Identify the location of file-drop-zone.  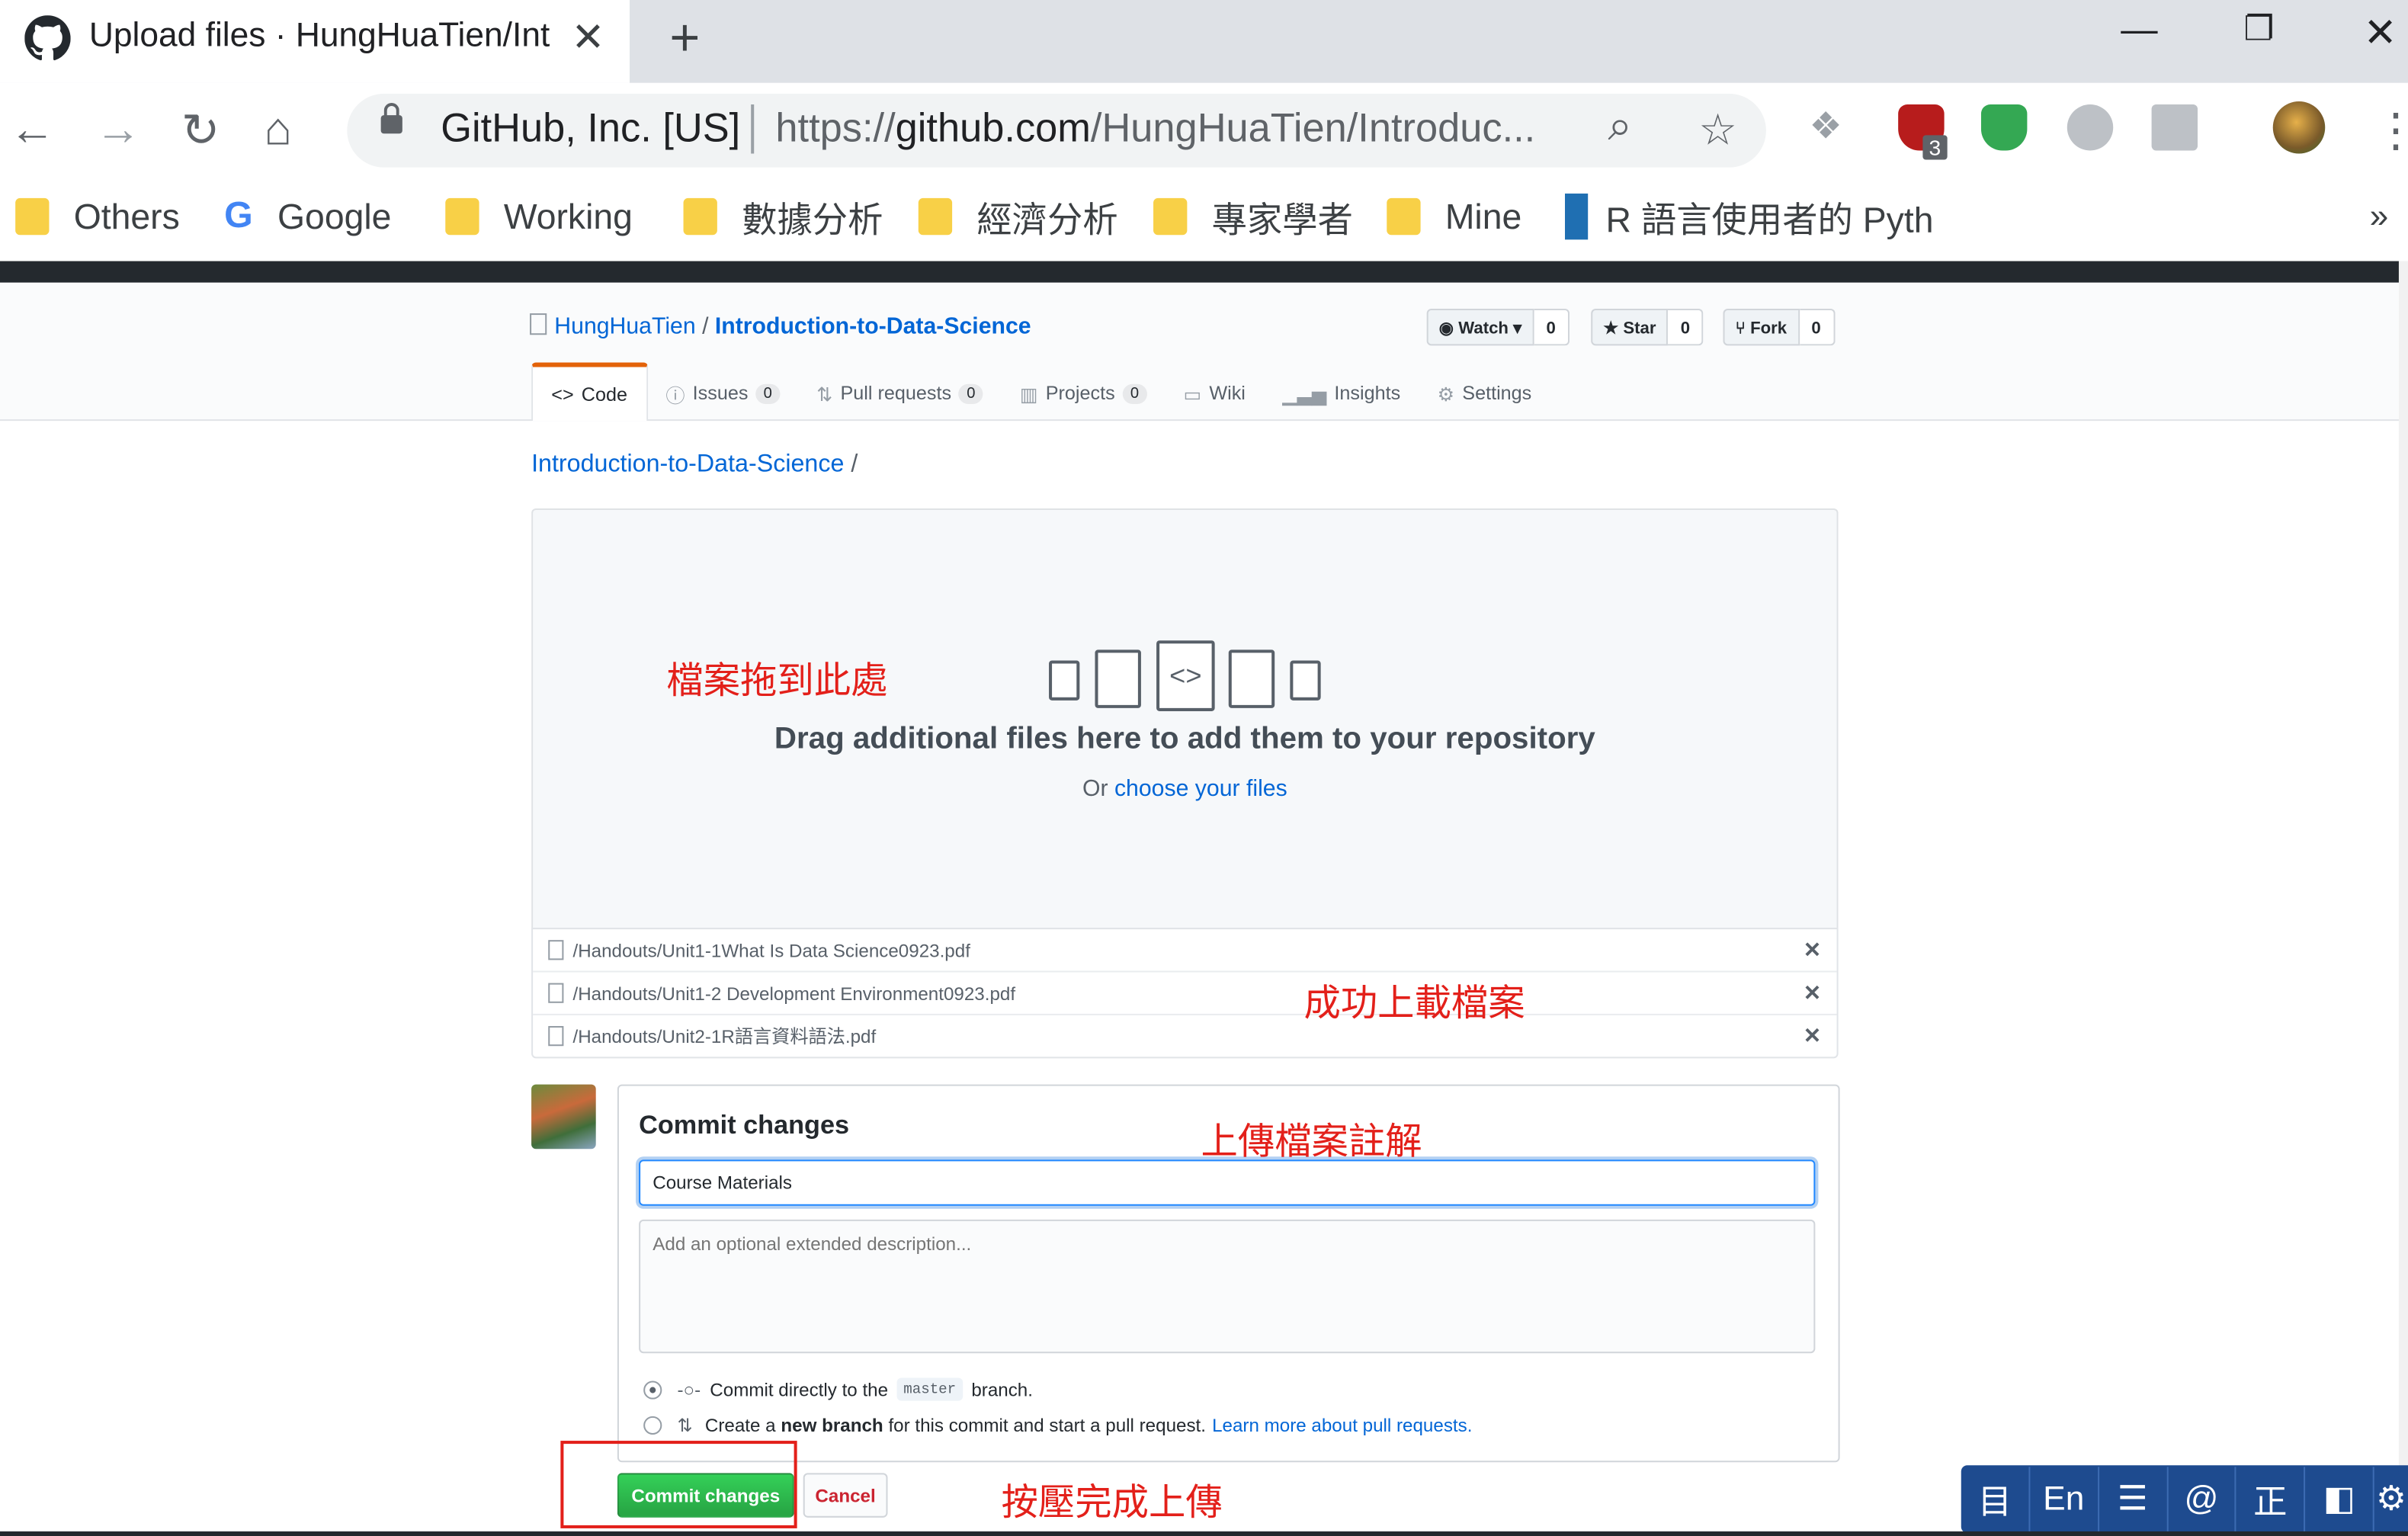
(1185, 718).